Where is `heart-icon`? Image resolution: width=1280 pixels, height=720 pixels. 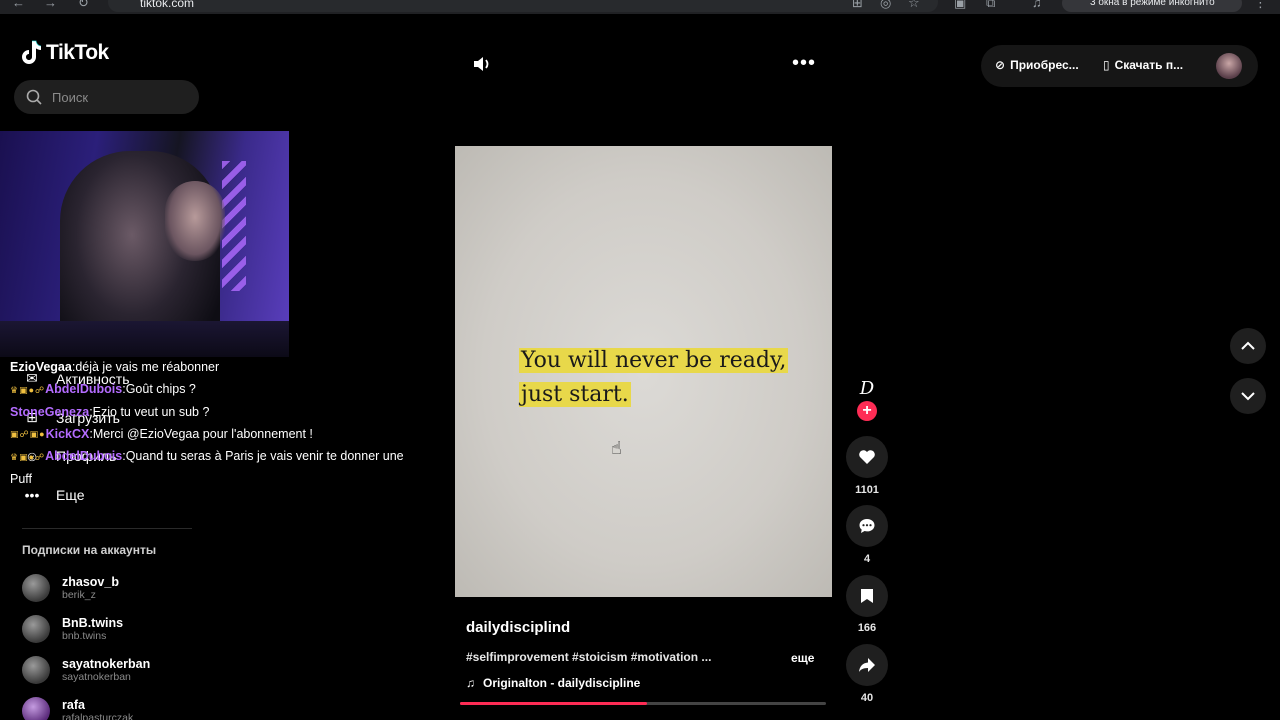
heart-icon is located at coordinates (867, 457).